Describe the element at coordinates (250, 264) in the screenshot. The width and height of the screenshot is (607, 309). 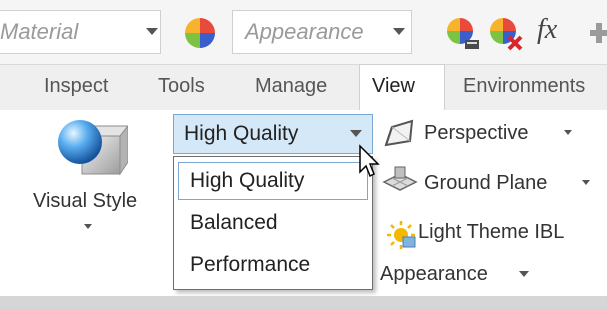
I see `dropdown-option-label: Performance` at that location.